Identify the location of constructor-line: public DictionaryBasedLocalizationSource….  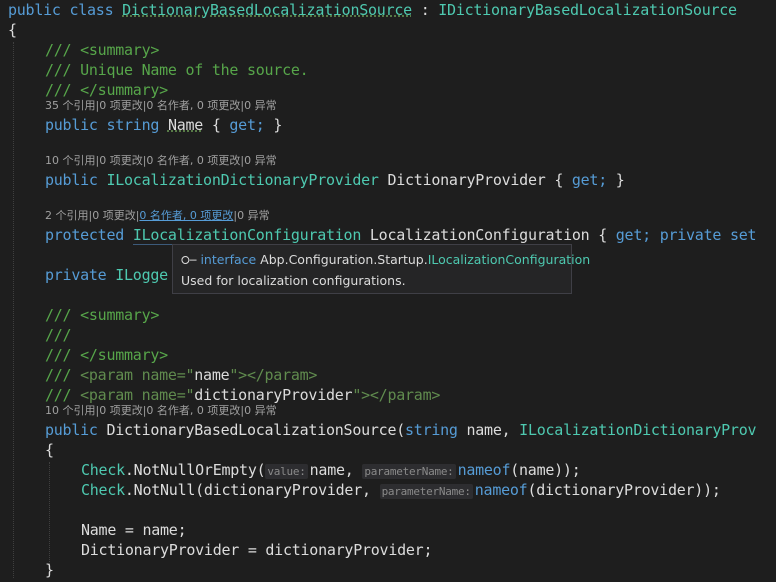
(401, 430).